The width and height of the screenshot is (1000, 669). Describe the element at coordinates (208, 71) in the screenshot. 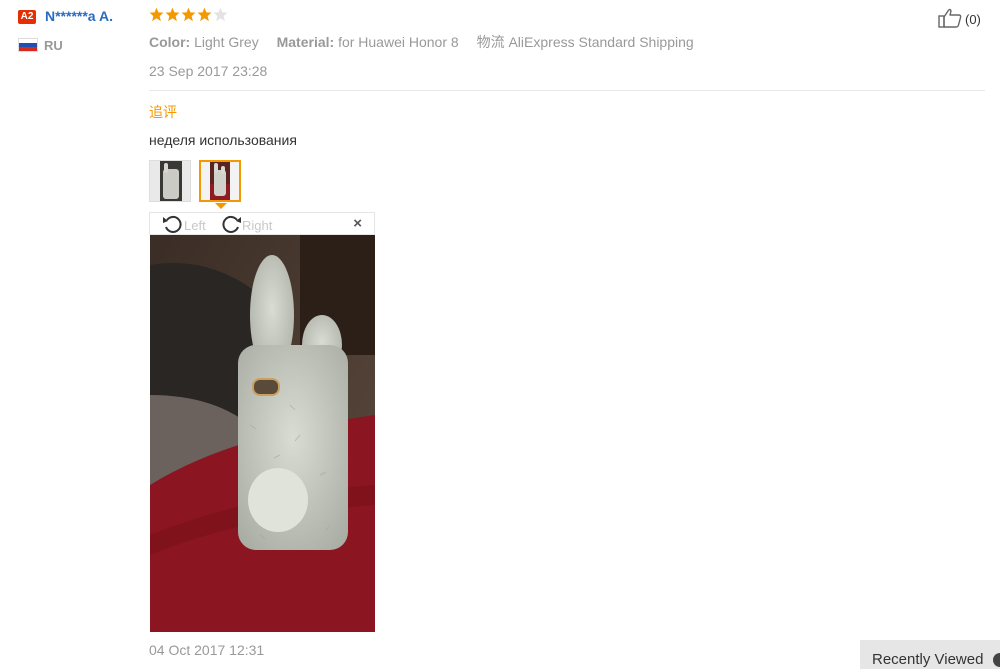

I see `review-date: 23 Sep 2017 23:28` at that location.